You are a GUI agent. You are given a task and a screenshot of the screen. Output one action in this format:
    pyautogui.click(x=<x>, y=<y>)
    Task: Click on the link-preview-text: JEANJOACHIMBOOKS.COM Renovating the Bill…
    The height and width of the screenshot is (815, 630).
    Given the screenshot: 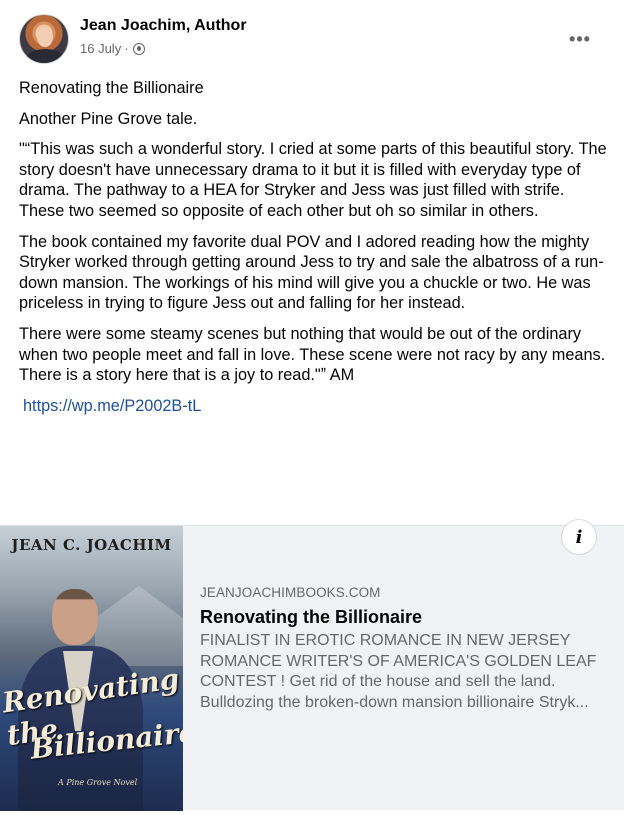 What is the action you would take?
    pyautogui.click(x=405, y=649)
    